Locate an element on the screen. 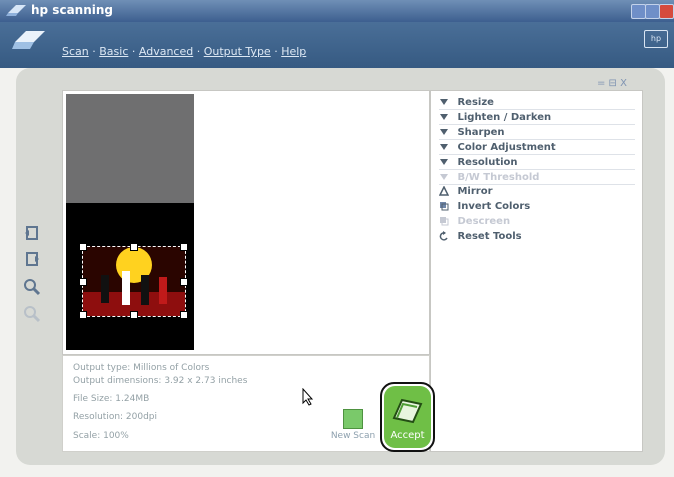 This screenshot has width=674, height=477. preview-scan-bed is located at coordinates (130, 276).